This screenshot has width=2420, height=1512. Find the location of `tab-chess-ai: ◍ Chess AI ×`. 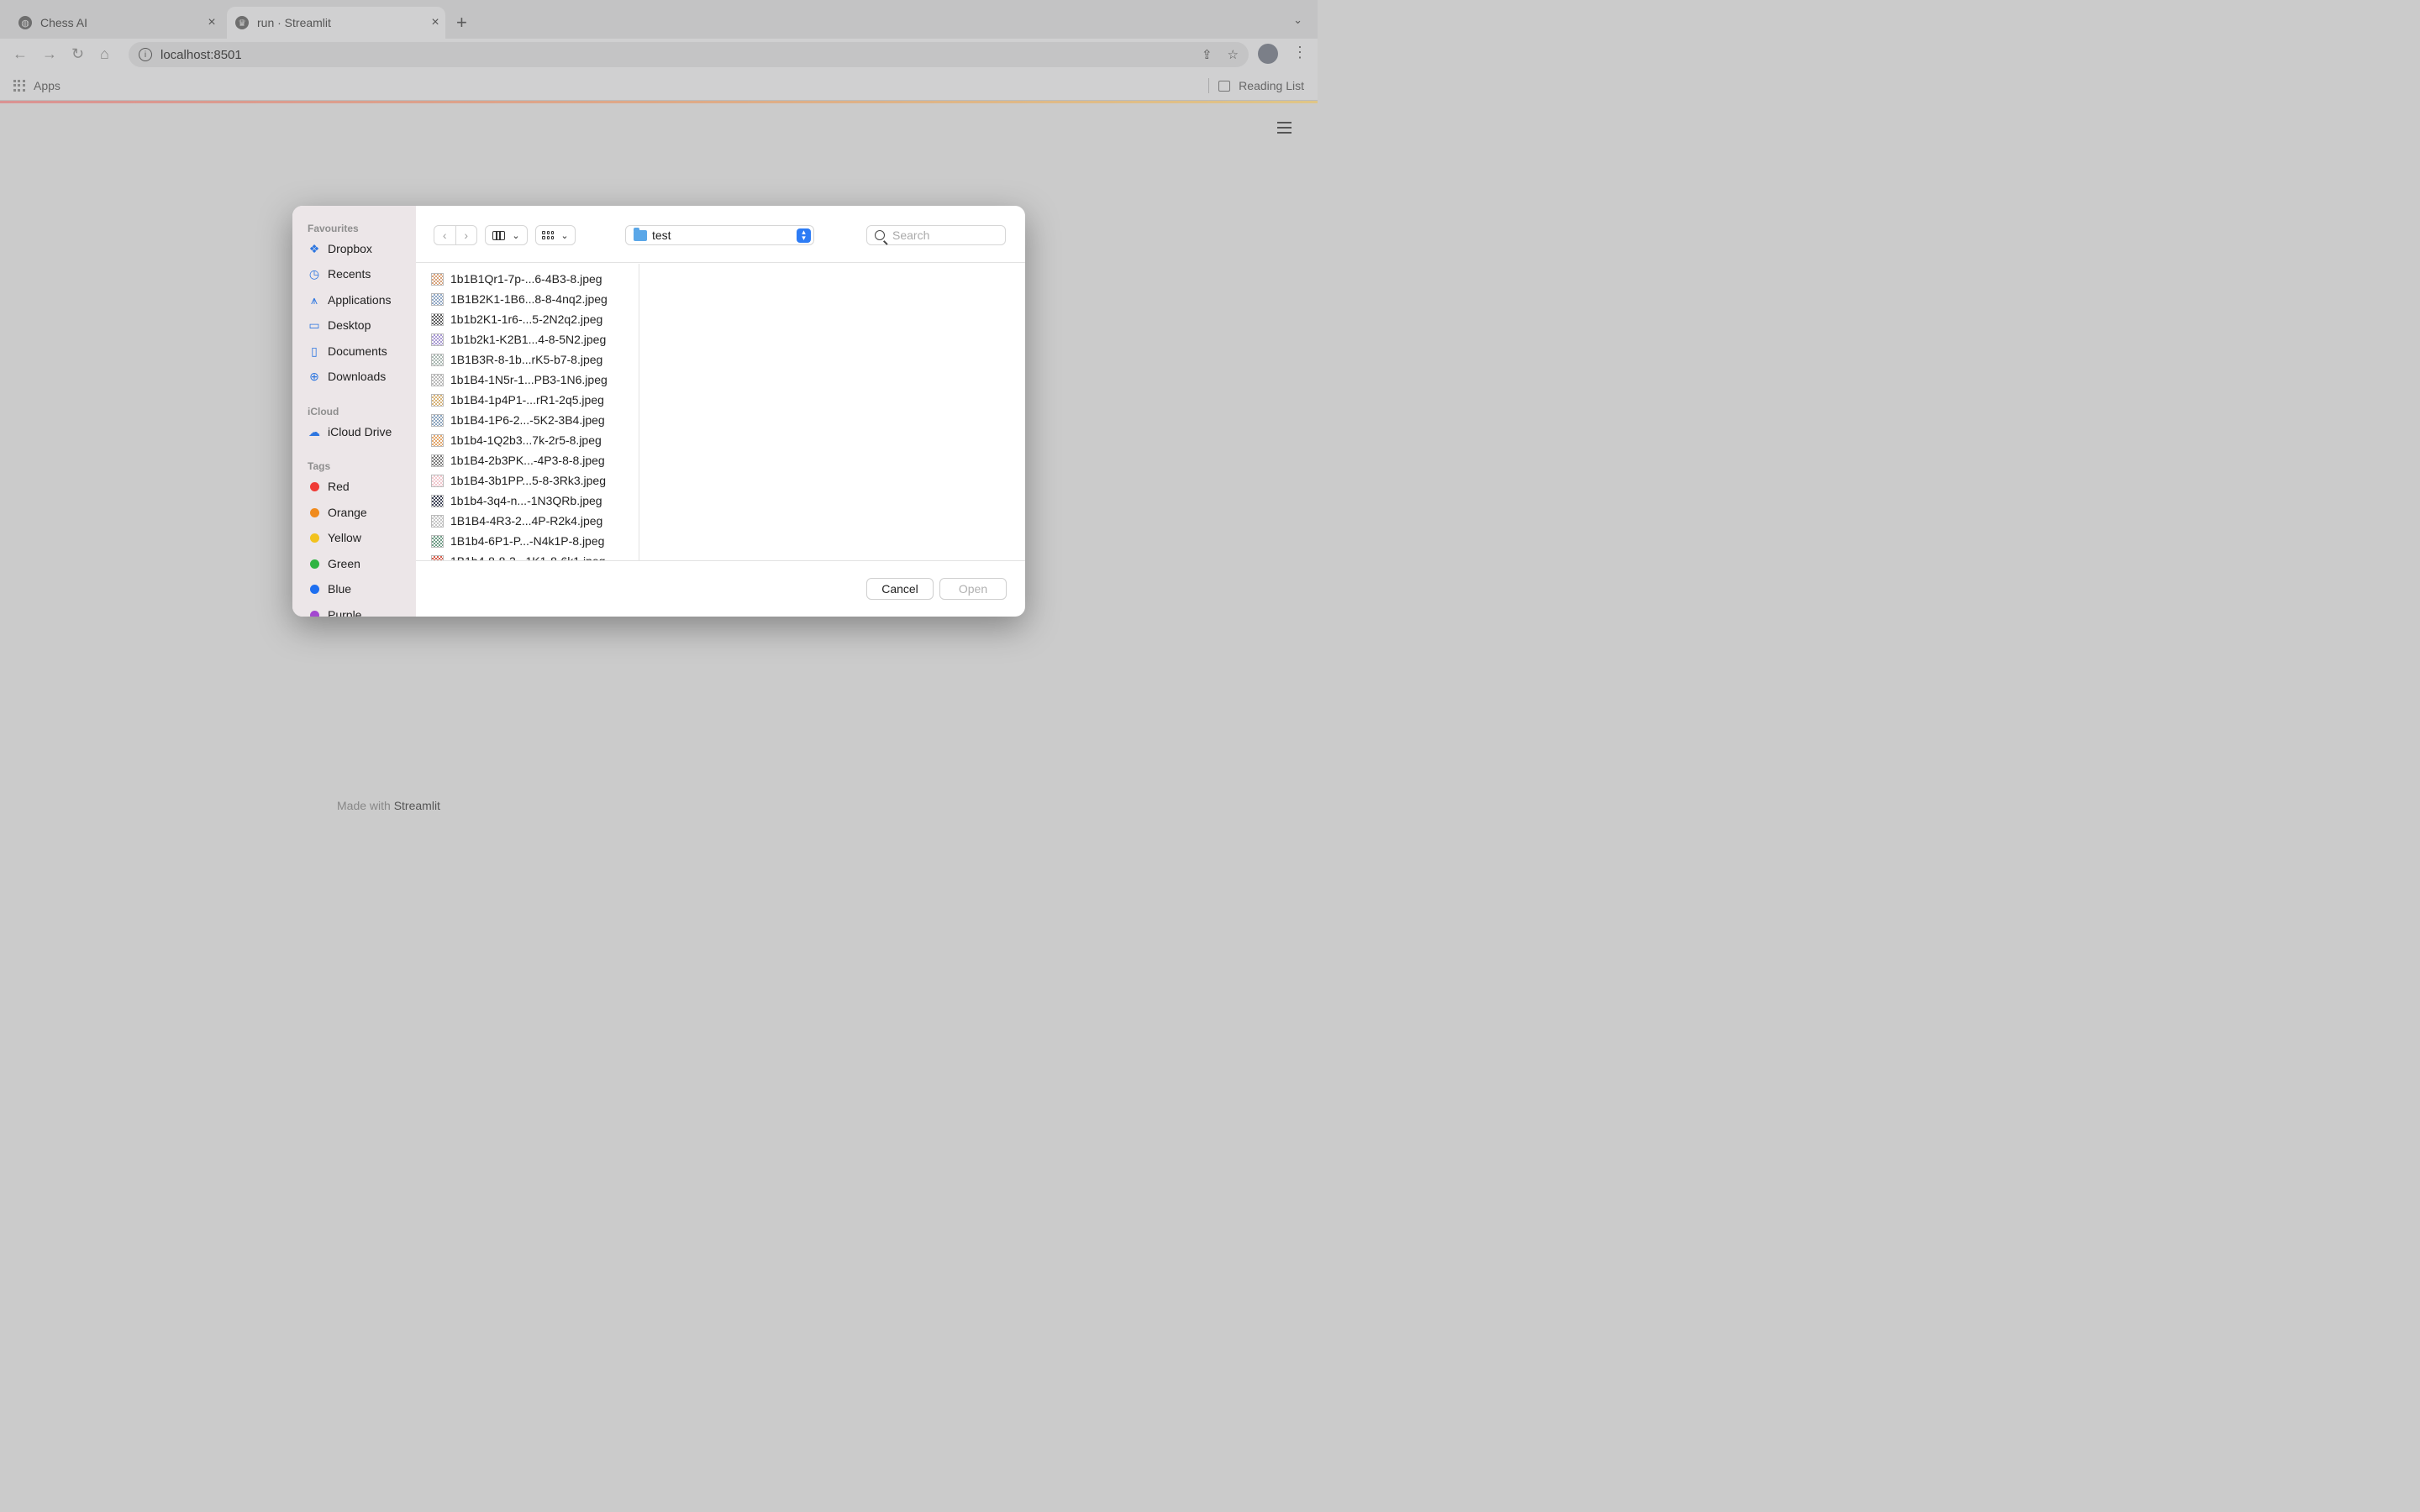

tab-chess-ai: ◍ Chess AI × is located at coordinates (116, 23).